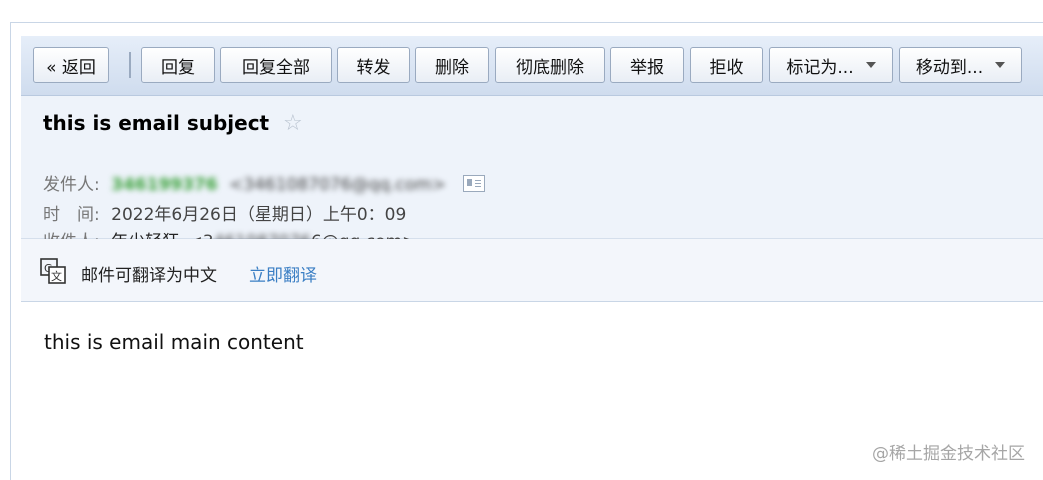 The image size is (1043, 480). Describe the element at coordinates (71, 185) in the screenshot. I see `sender-label: 发件人:` at that location.